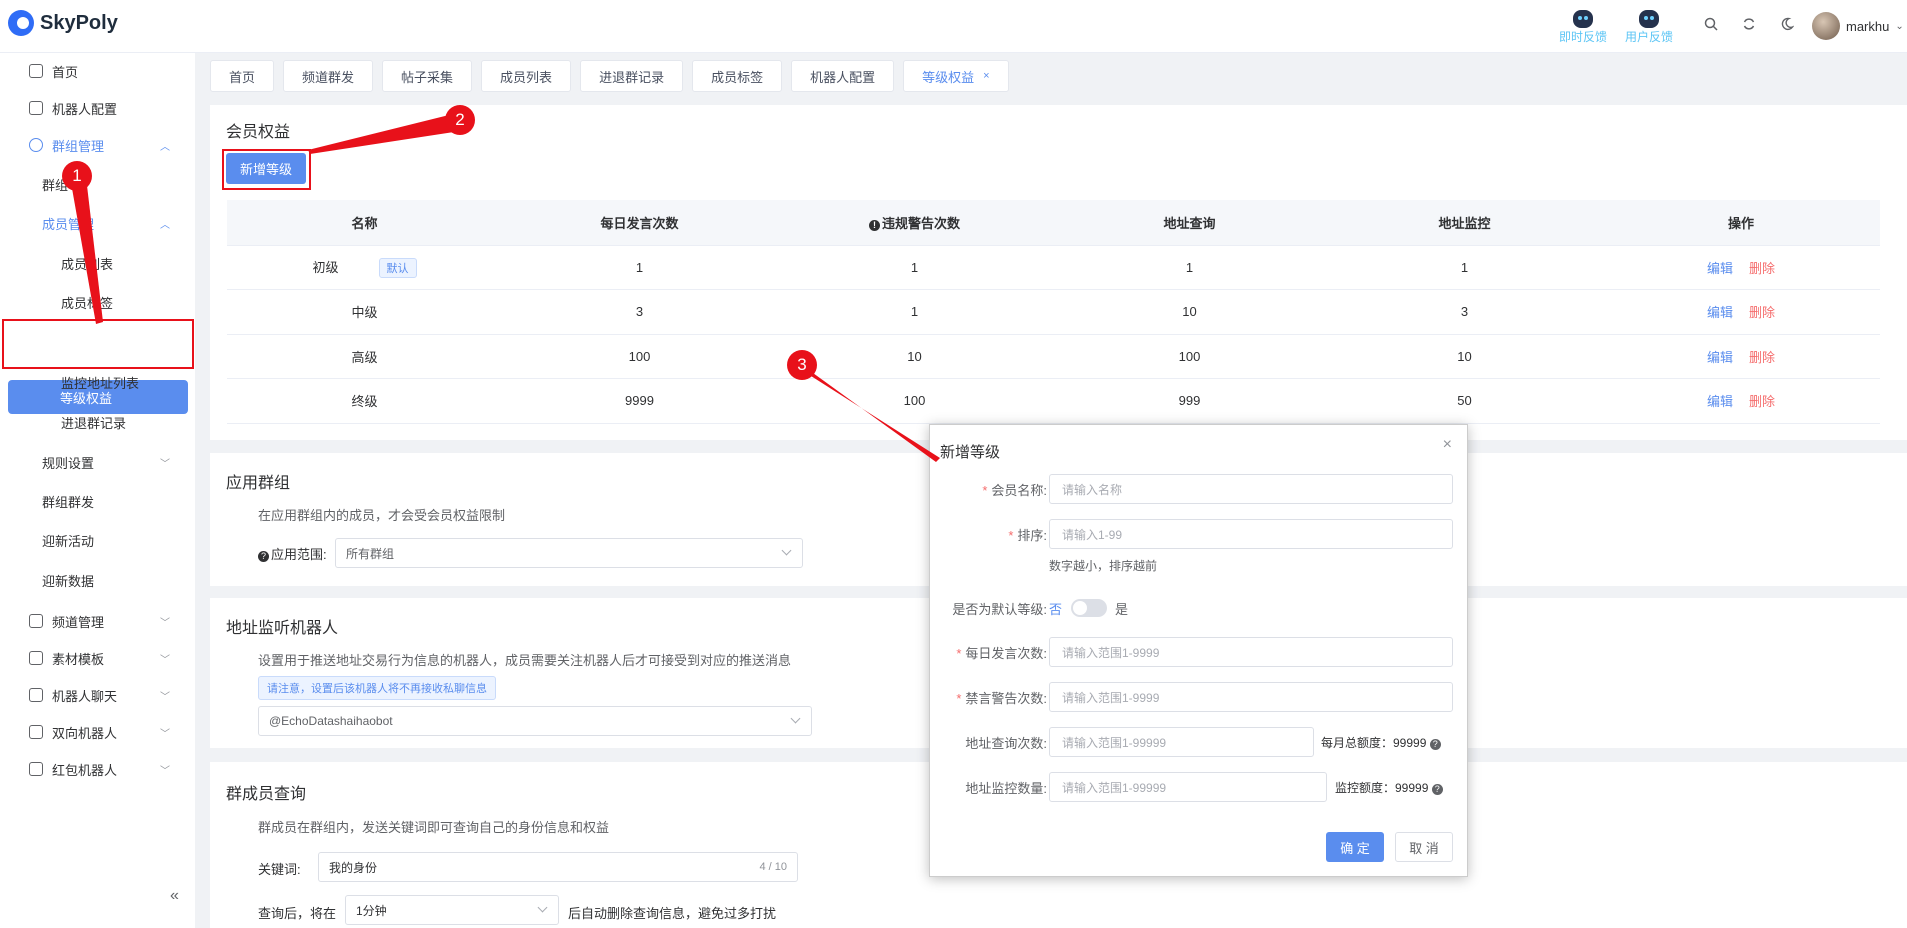 This screenshot has width=1907, height=928. I want to click on annotation-badge-3: 3, so click(802, 365).